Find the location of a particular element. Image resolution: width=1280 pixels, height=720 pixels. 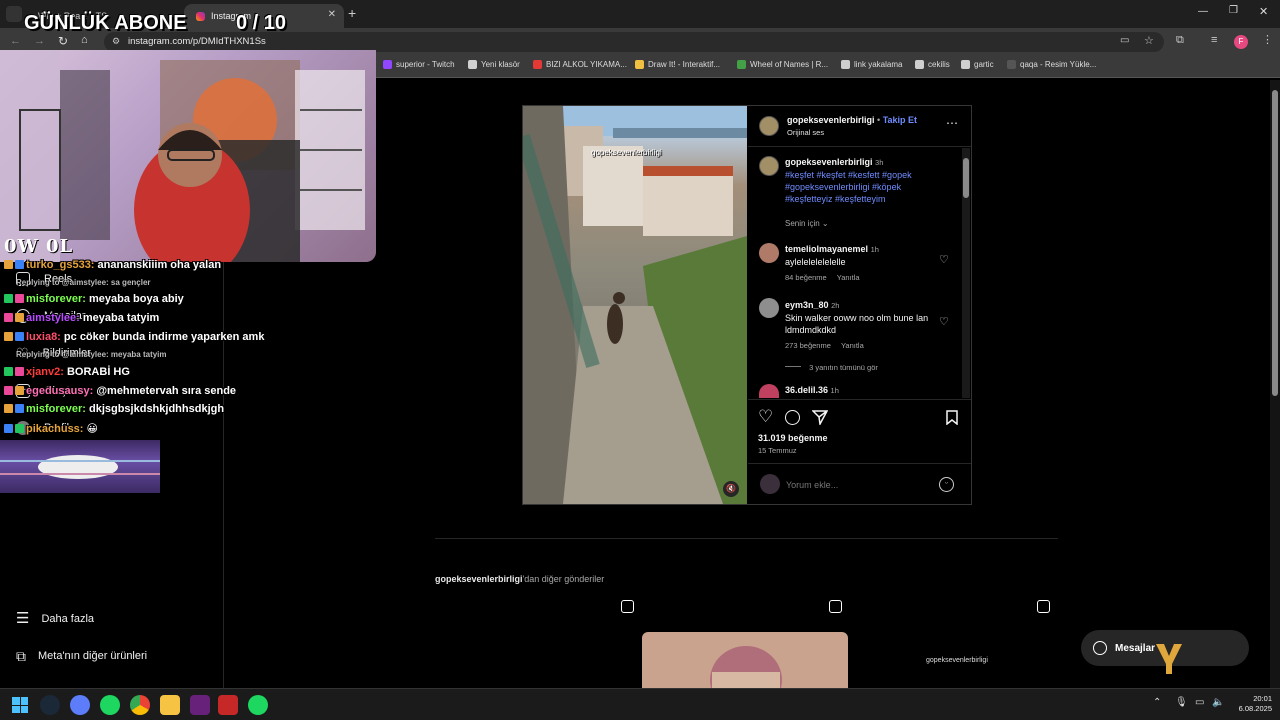

bookmark-item: gartic is located at coordinates (977, 64).